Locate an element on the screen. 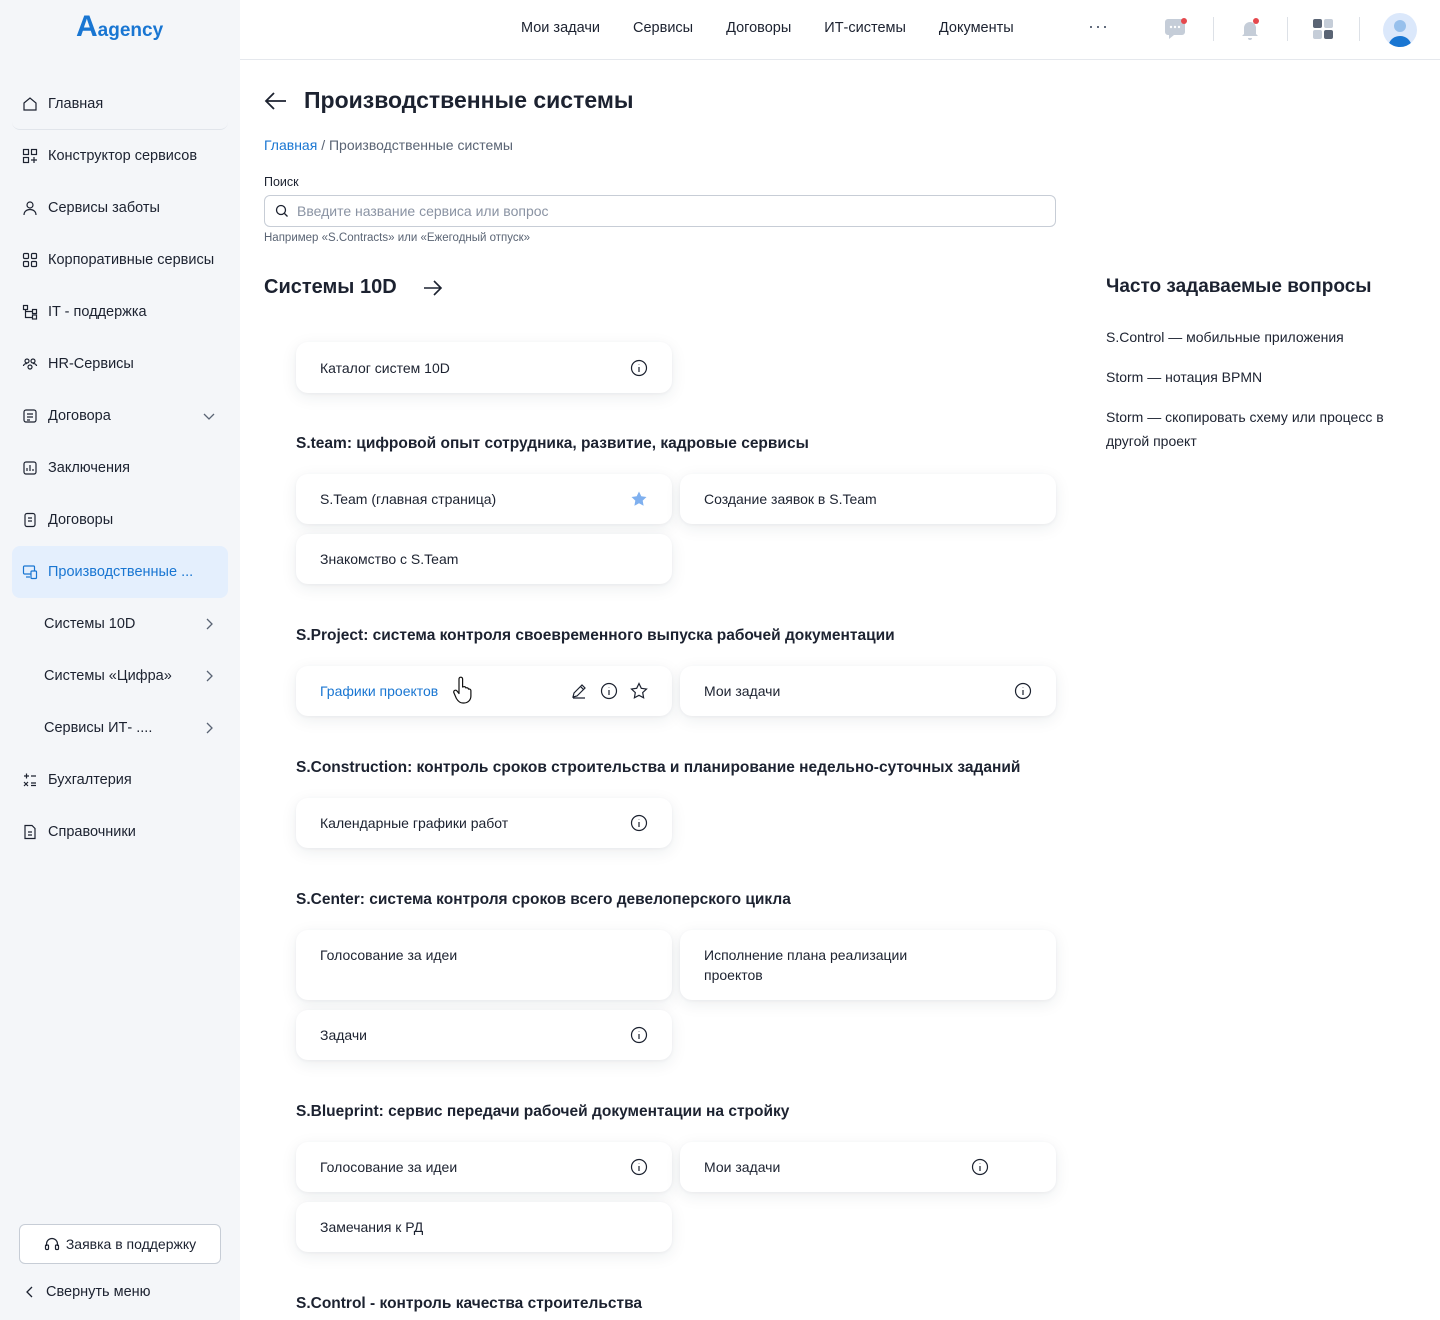  chevron-right-icon is located at coordinates (209, 728).